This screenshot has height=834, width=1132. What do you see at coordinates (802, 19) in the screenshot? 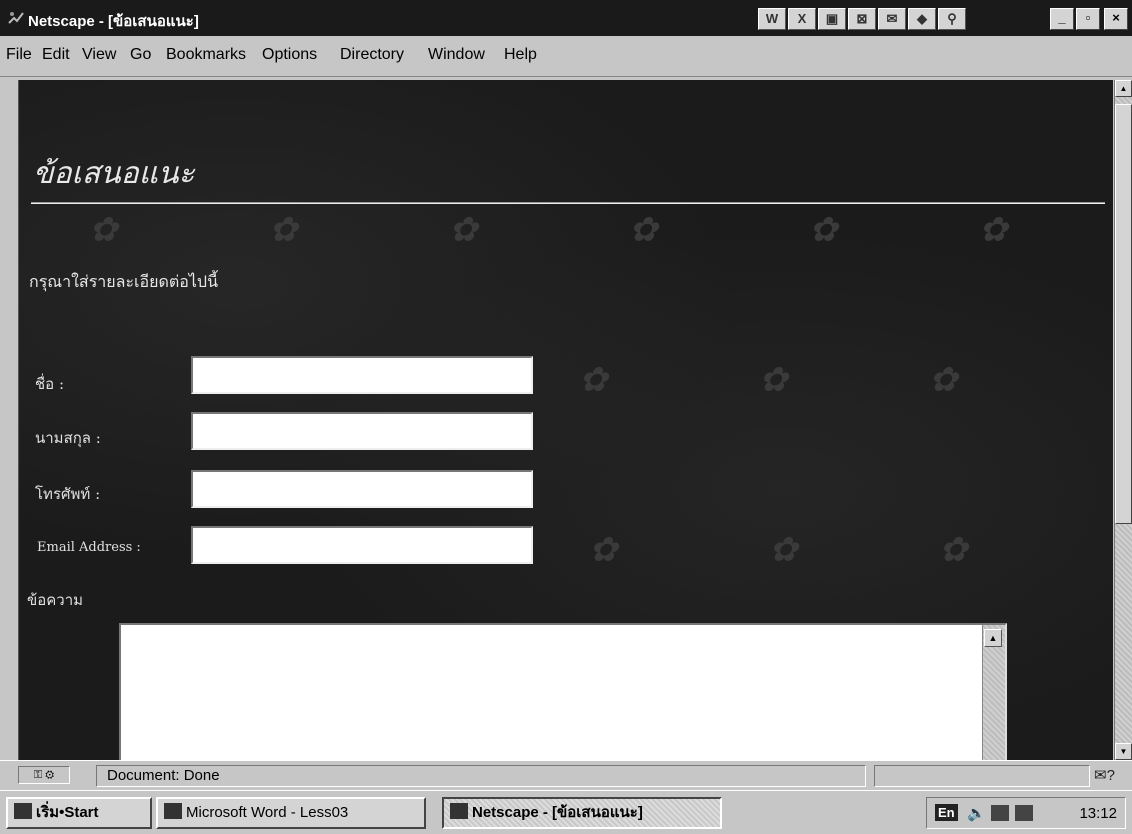
I see `excel-shortcut-icon: X` at bounding box center [802, 19].